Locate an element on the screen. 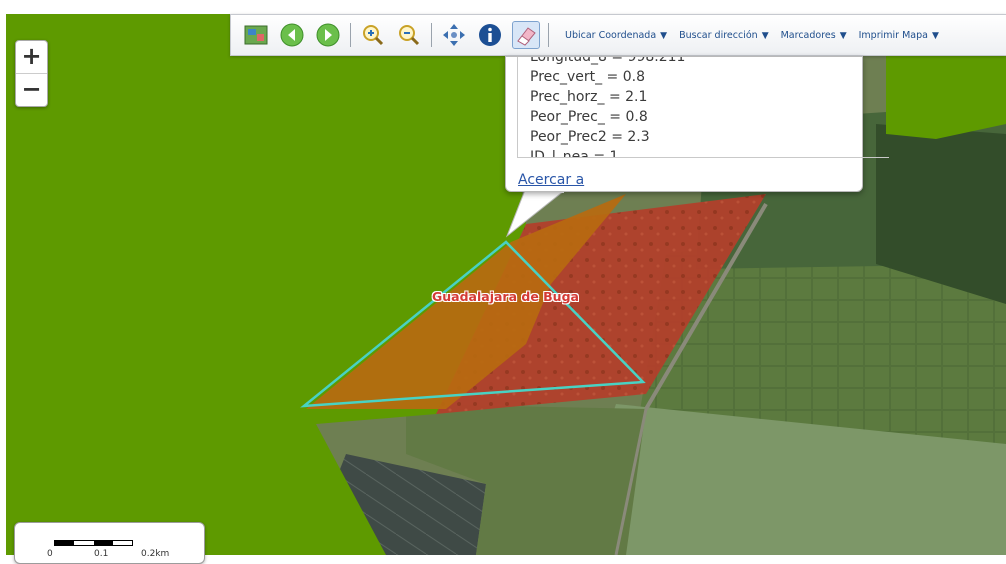 The width and height of the screenshot is (1006, 564). scale-bar: 0 0.1 0.2km is located at coordinates (109, 543).